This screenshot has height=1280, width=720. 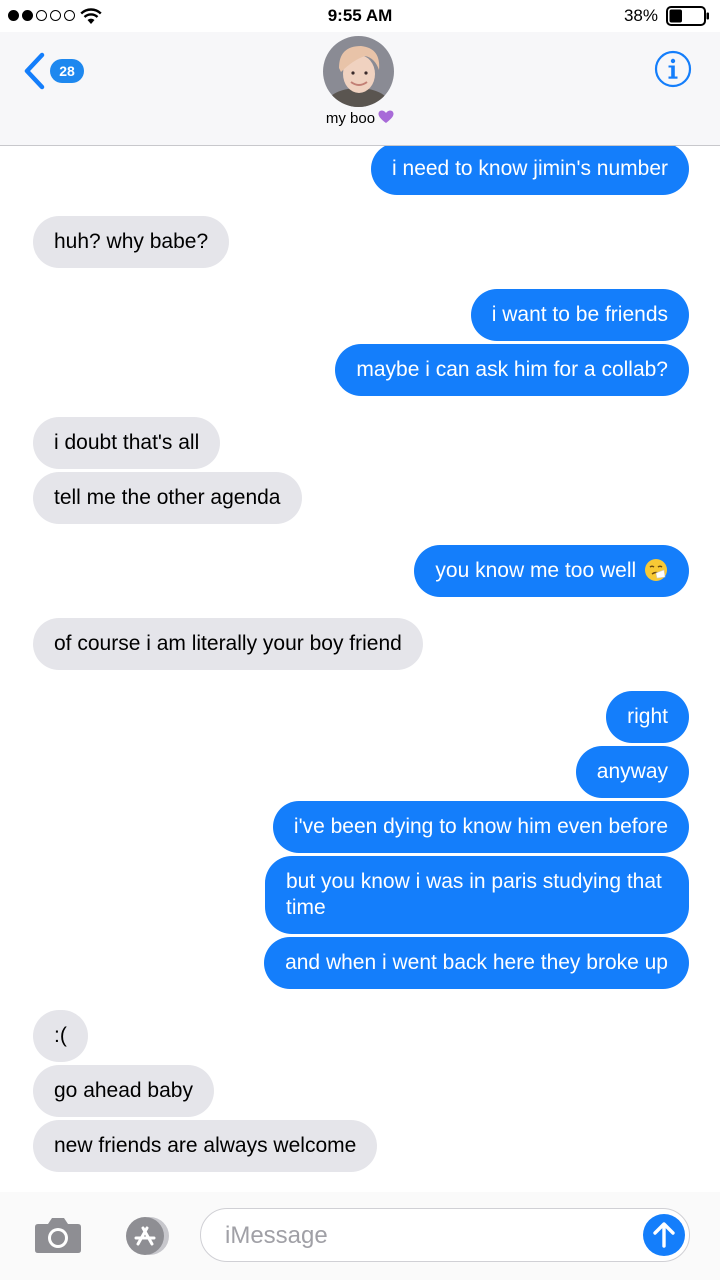 I want to click on sneezing-face-icon, so click(x=656, y=570).